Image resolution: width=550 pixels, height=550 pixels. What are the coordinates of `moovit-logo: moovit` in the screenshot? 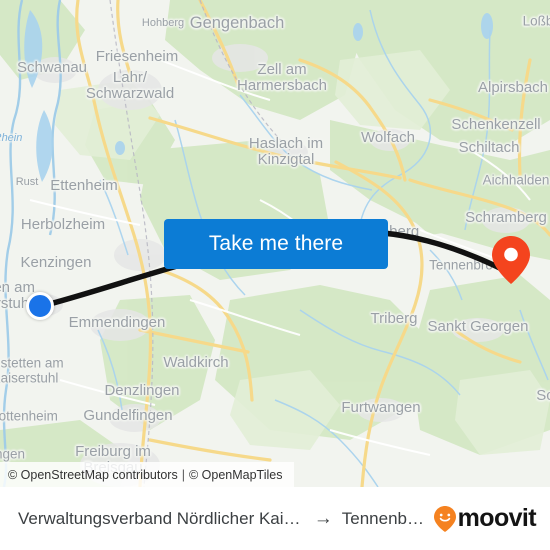 It's located at (485, 518).